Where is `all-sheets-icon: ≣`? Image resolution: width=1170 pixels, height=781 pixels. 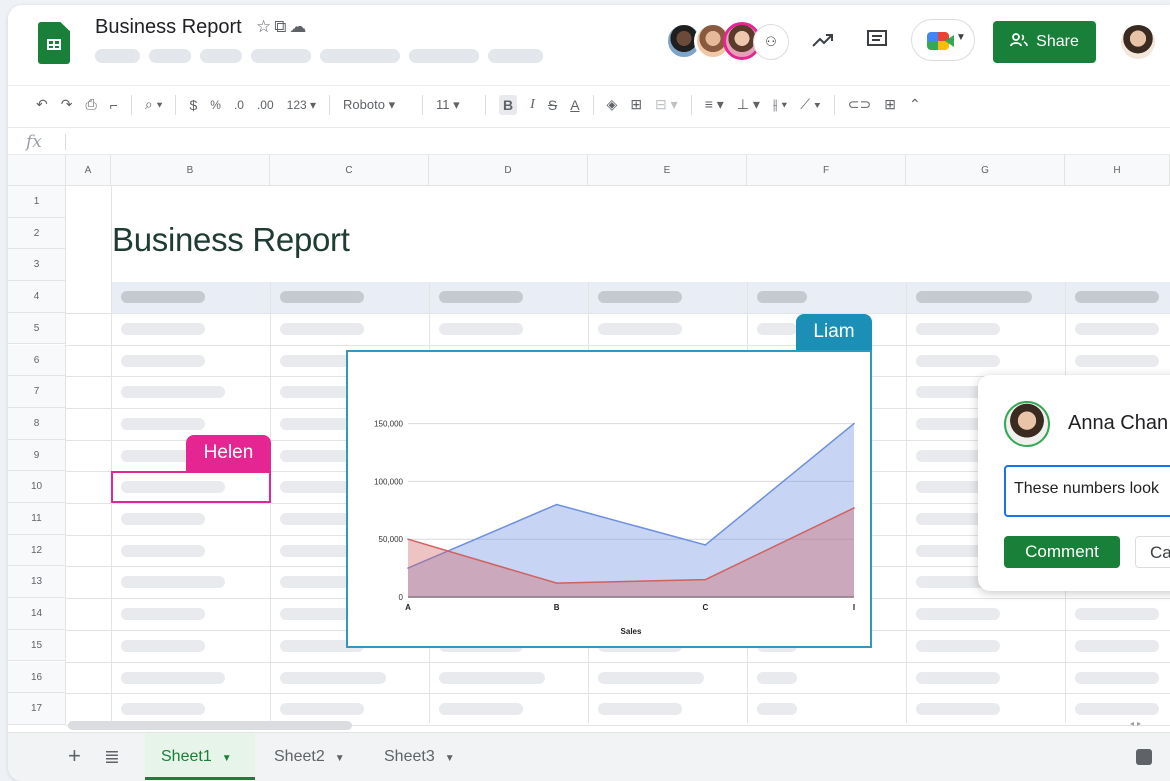
all-sheets-icon: ≣ is located at coordinates (112, 757).